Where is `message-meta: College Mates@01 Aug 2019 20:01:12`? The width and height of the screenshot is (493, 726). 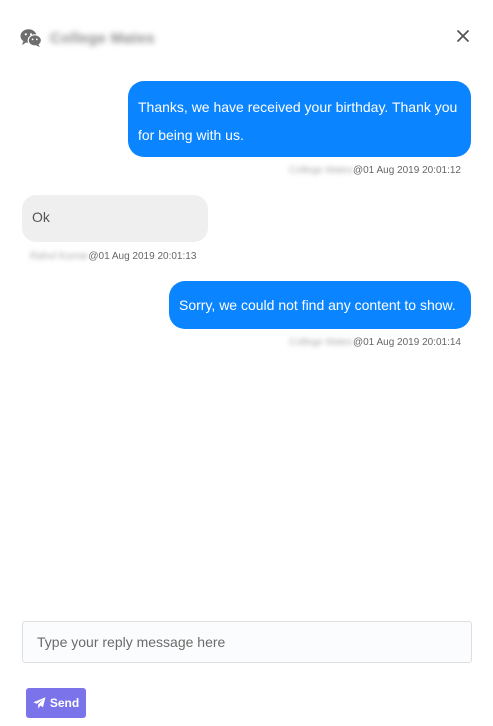 message-meta: College Mates@01 Aug 2019 20:01:12 is located at coordinates (375, 170).